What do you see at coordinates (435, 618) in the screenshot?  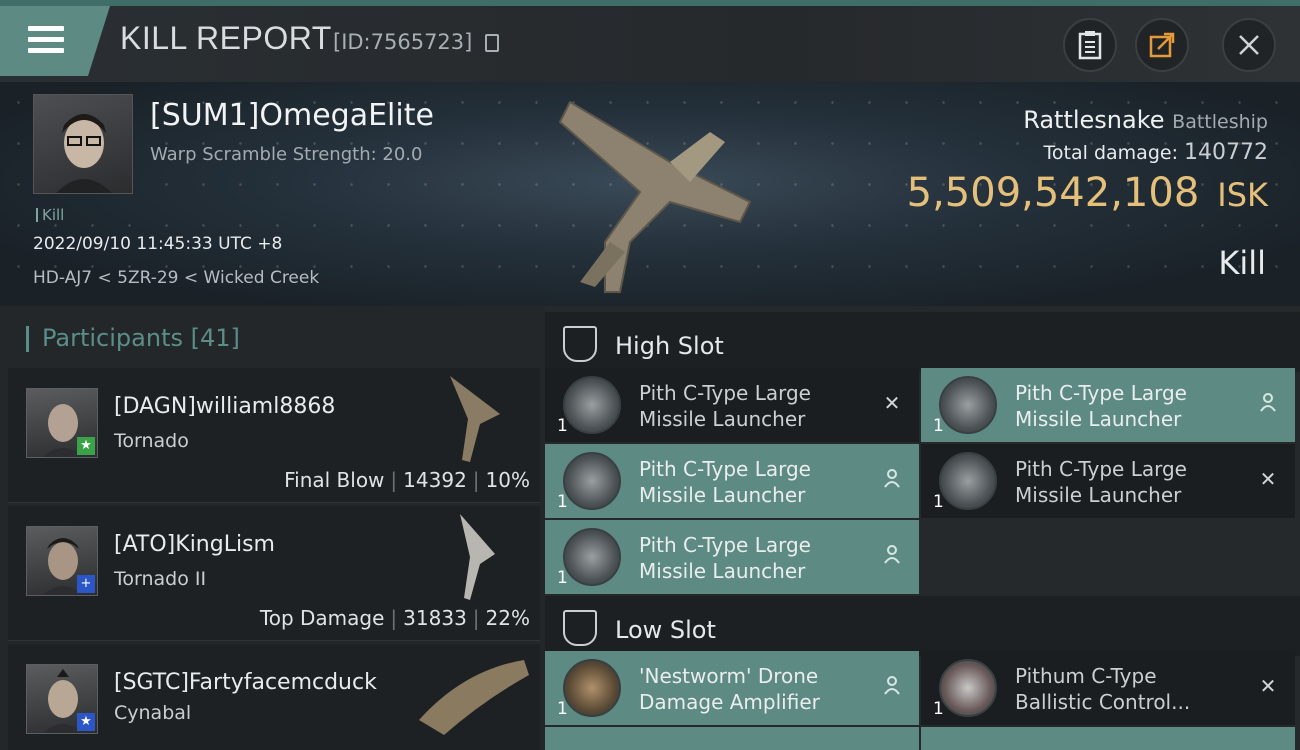 I see `participant-damage: 31833` at bounding box center [435, 618].